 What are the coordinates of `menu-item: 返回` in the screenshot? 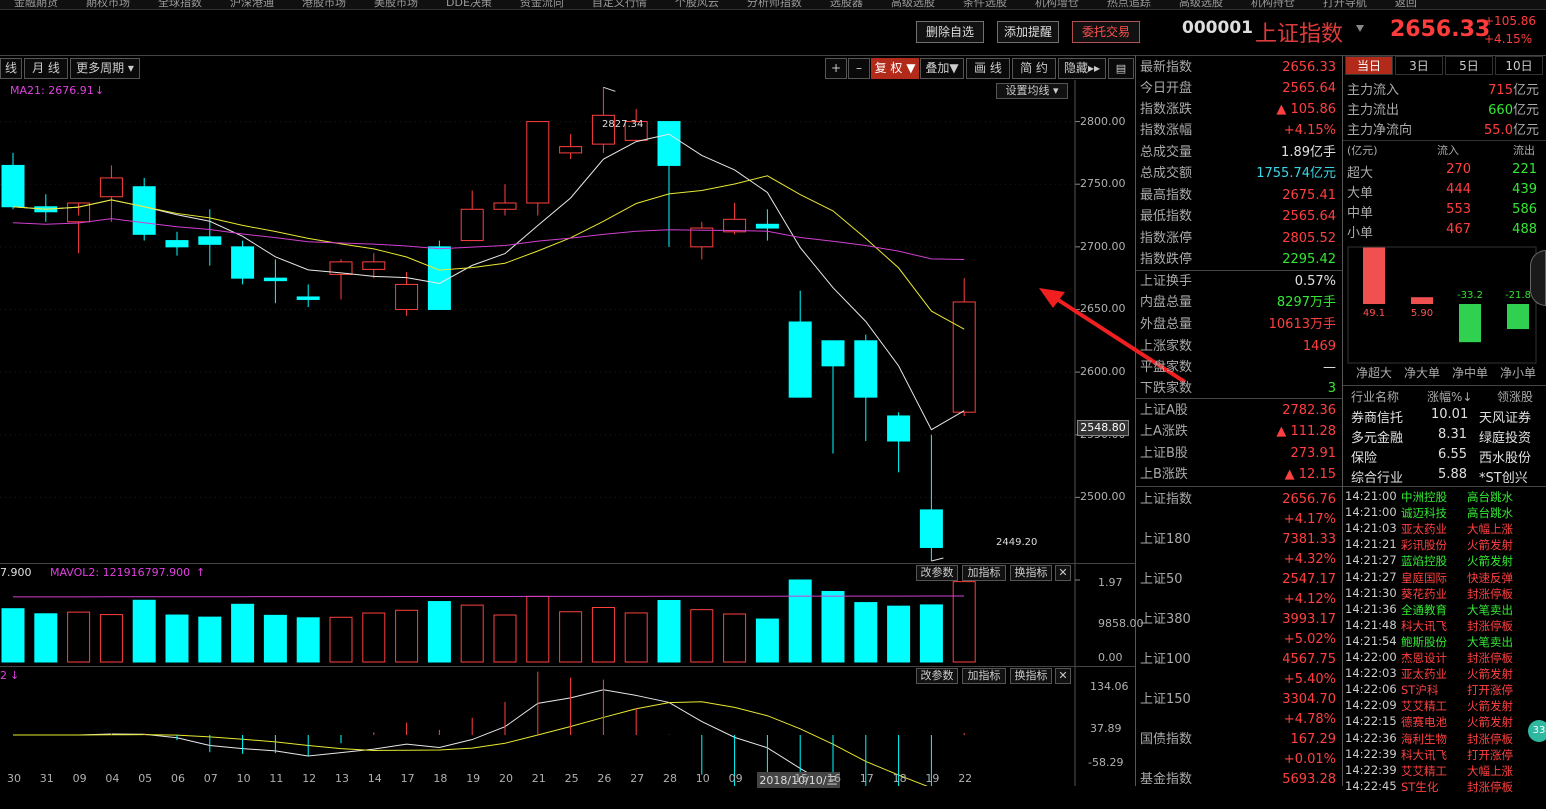 It's located at (1406, 4).